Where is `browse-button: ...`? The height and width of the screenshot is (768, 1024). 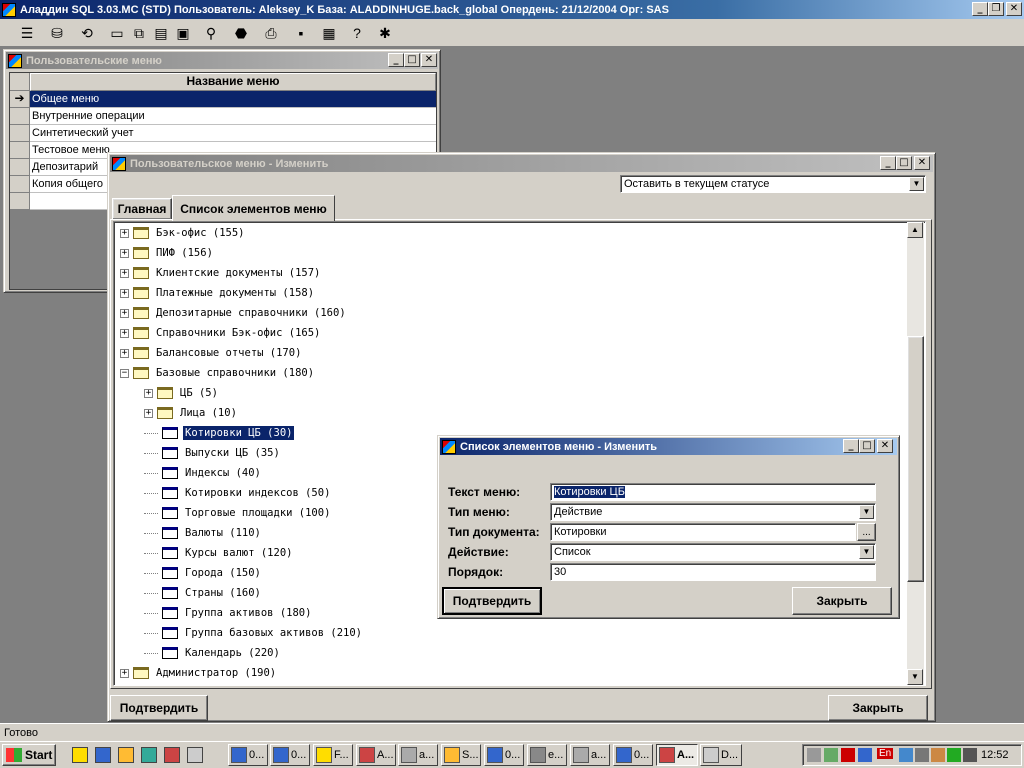
browse-button: ... is located at coordinates (866, 532).